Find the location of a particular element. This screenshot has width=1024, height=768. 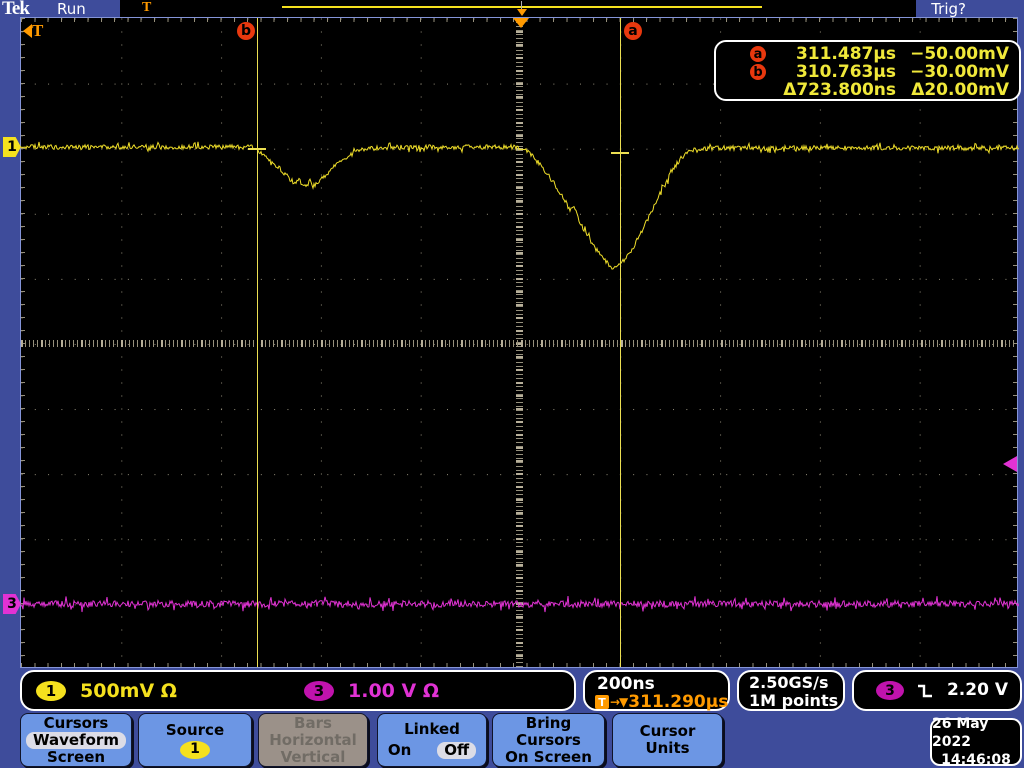

channel3-ground-marker: 3 is located at coordinates (12, 604).